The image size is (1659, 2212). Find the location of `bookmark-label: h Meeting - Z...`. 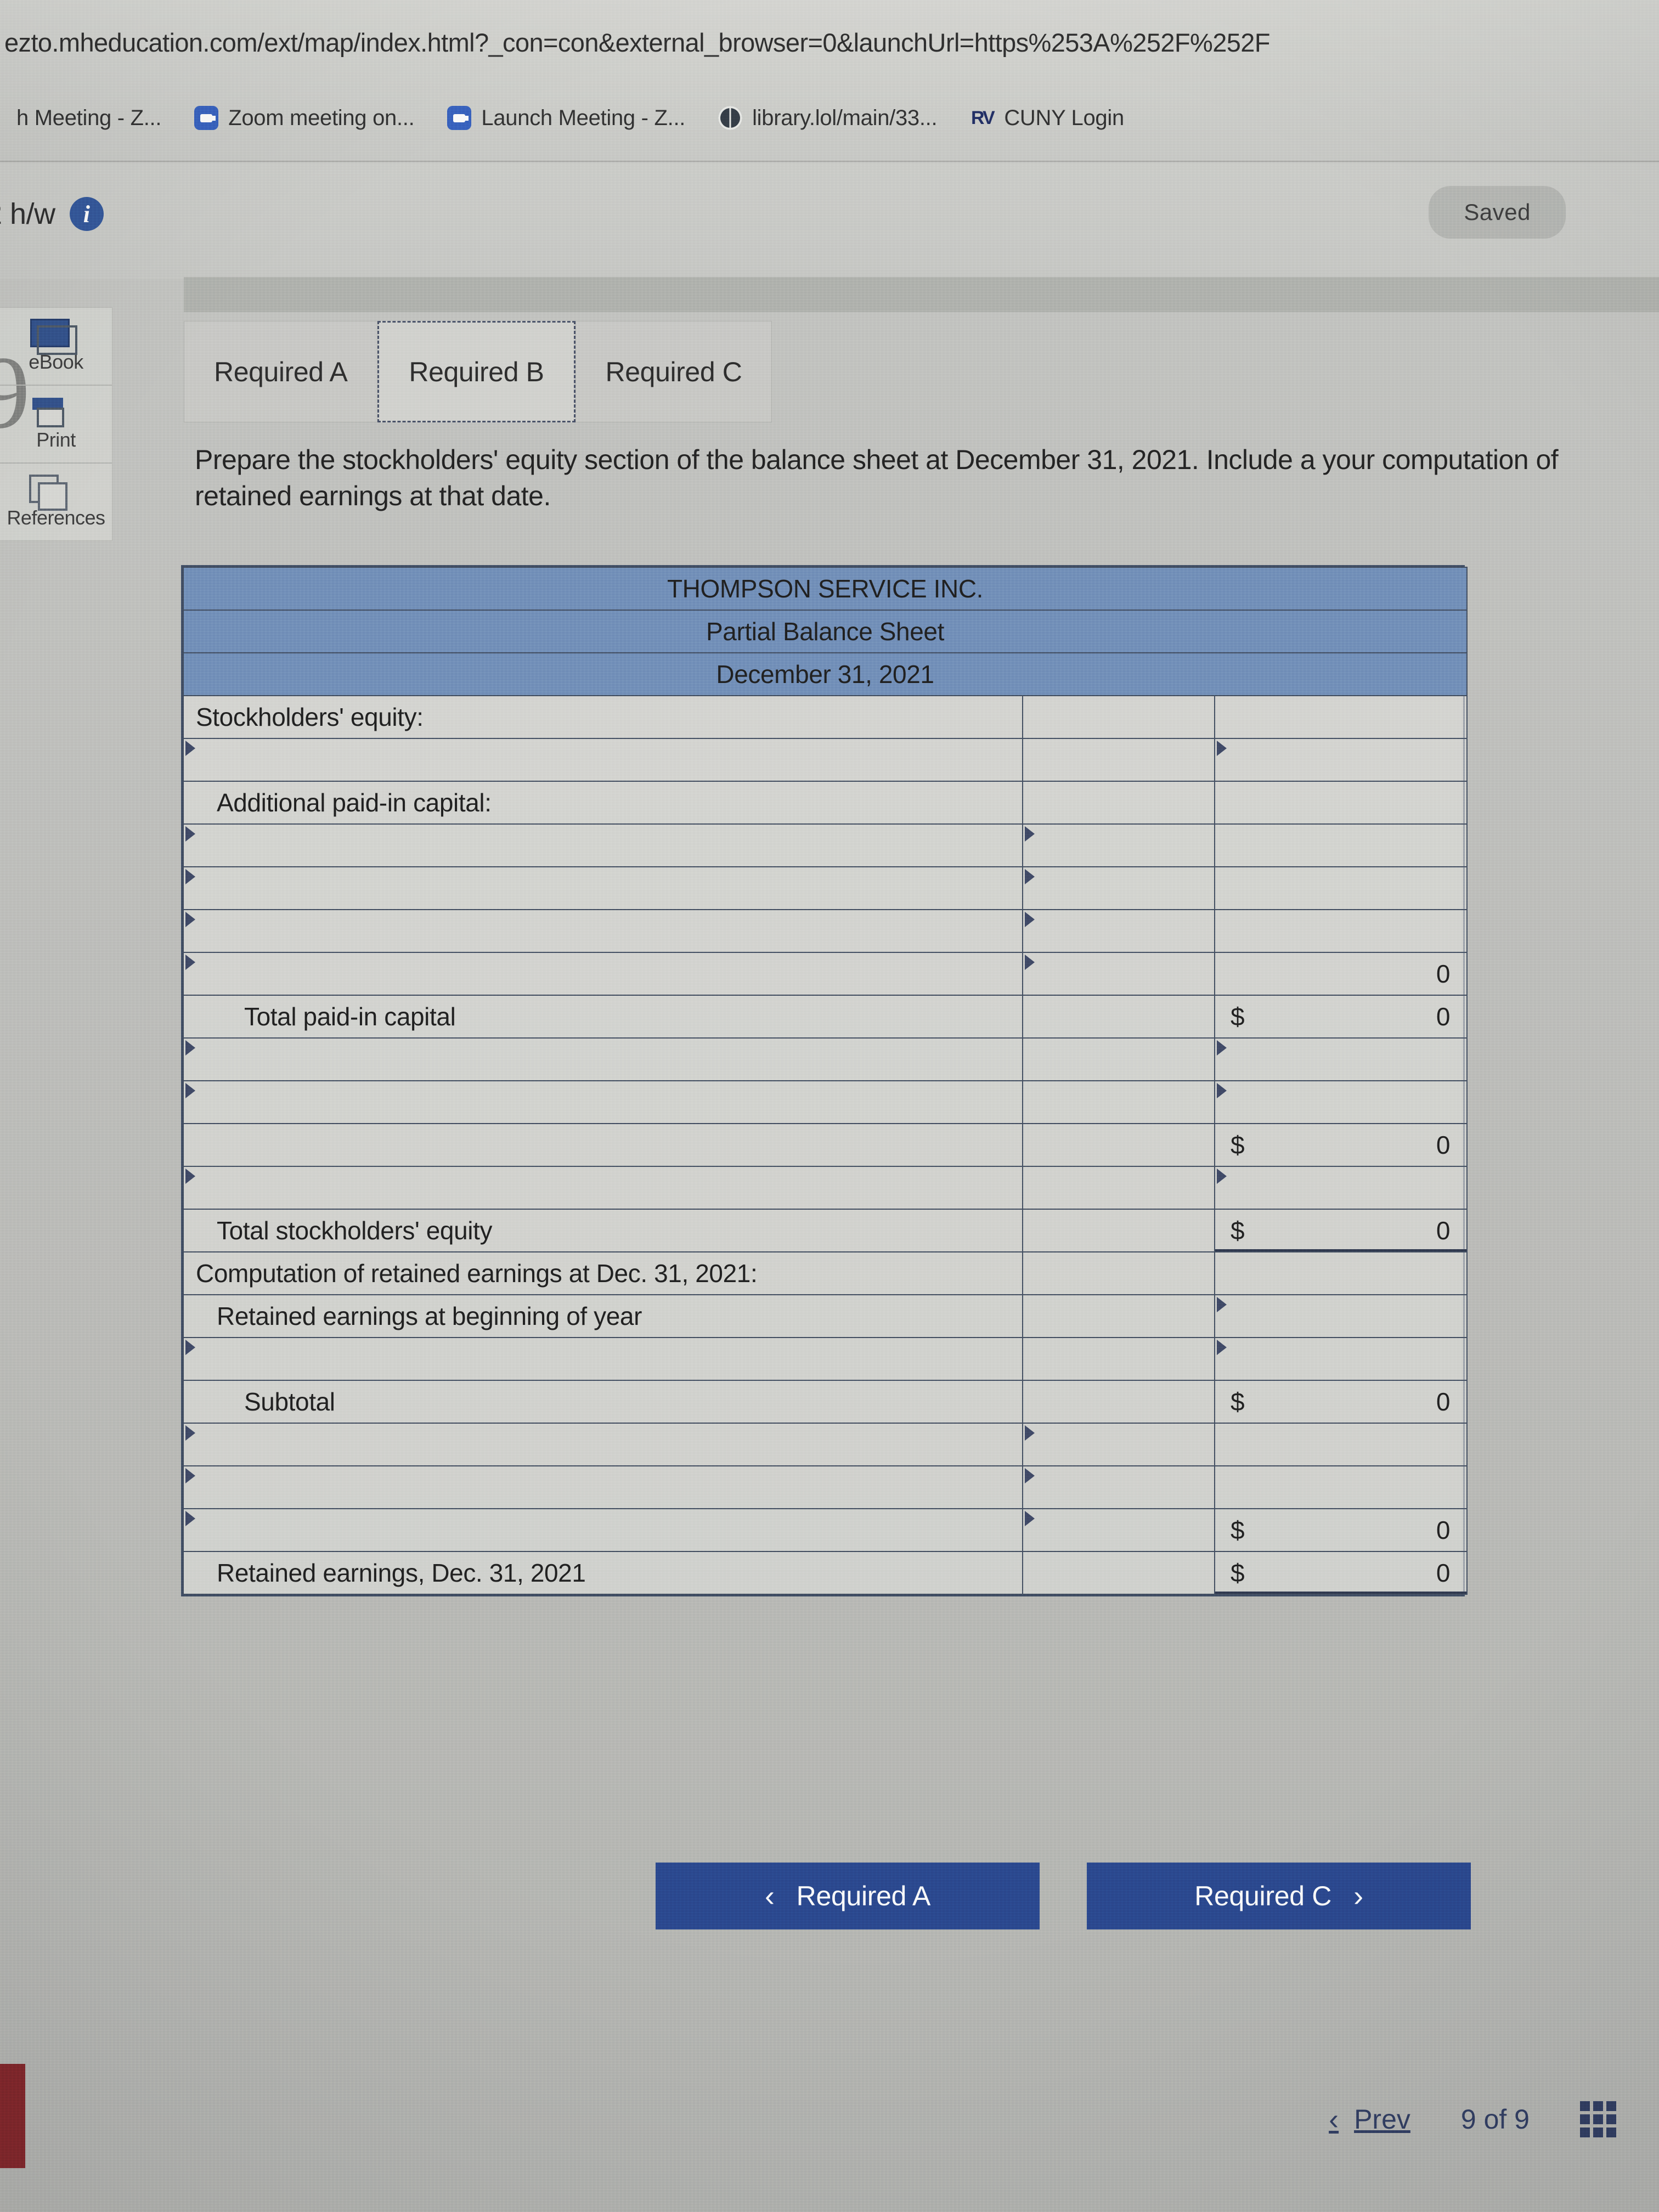

bookmark-label: h Meeting - Z... is located at coordinates (89, 117).